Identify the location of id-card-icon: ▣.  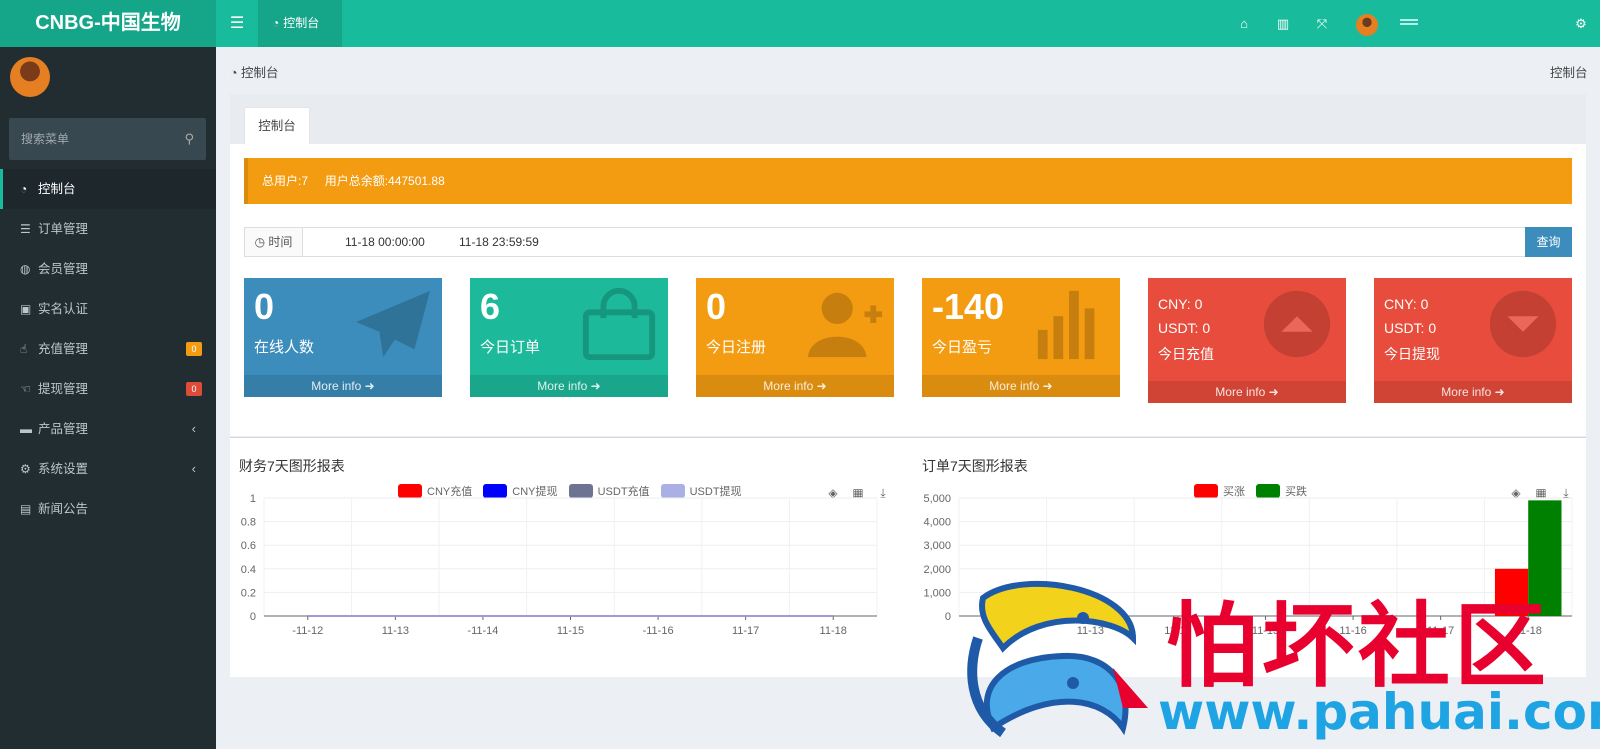
(26, 309).